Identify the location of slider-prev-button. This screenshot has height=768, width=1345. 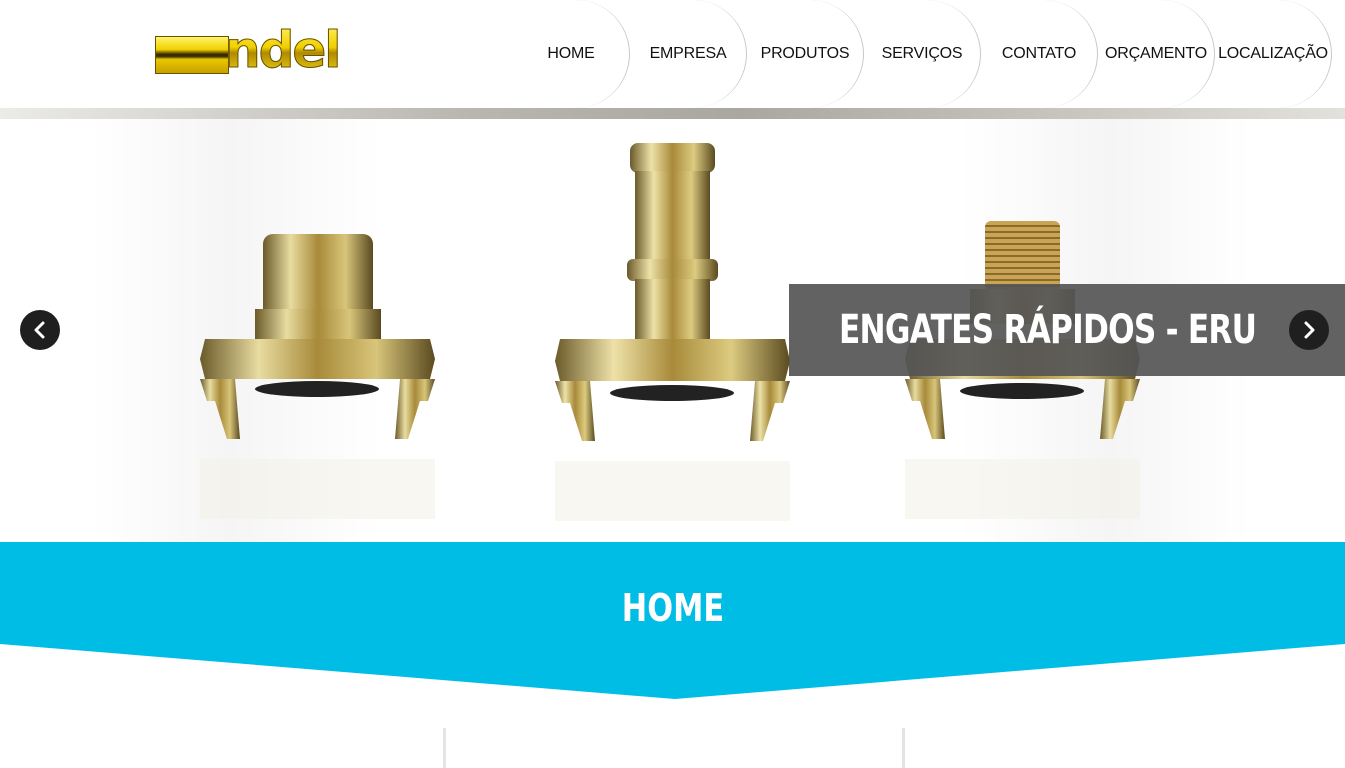
(40, 330).